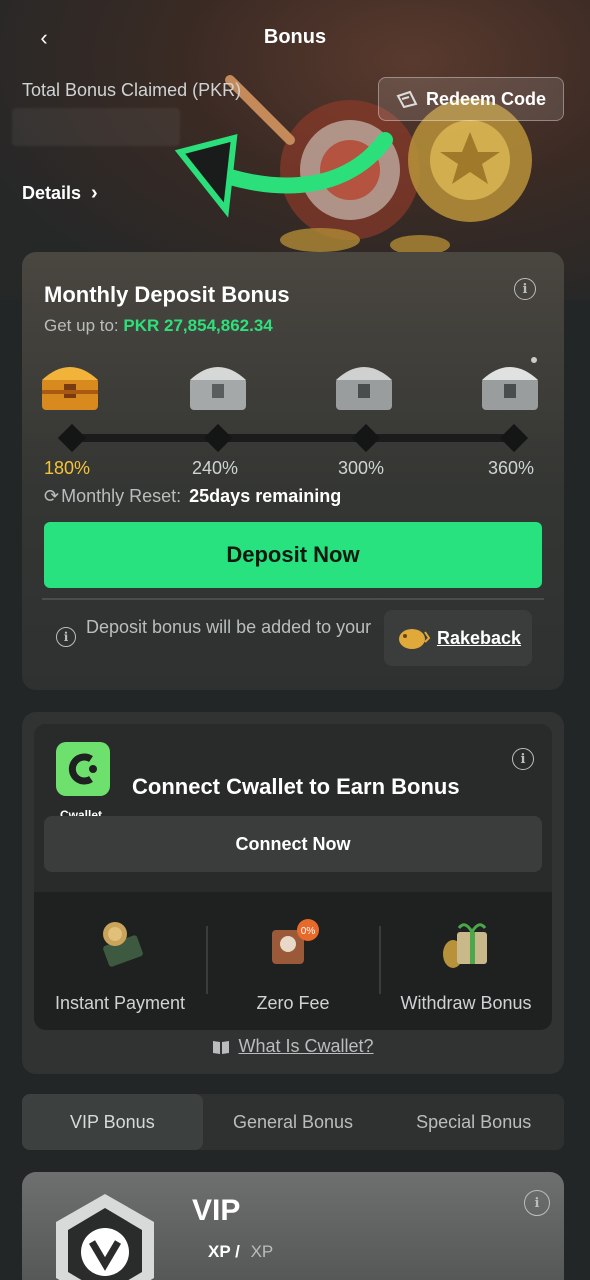 The width and height of the screenshot is (590, 1280). Describe the element at coordinates (70, 388) in the screenshot. I see `gold-chest-icon` at that location.